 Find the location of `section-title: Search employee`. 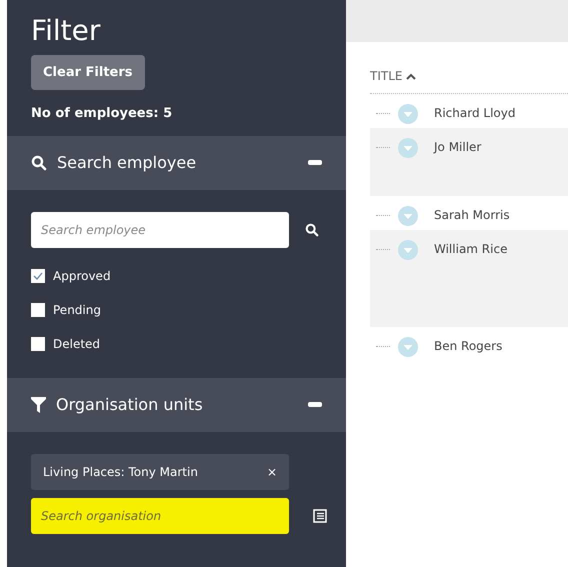

section-title: Search employee is located at coordinates (127, 163).